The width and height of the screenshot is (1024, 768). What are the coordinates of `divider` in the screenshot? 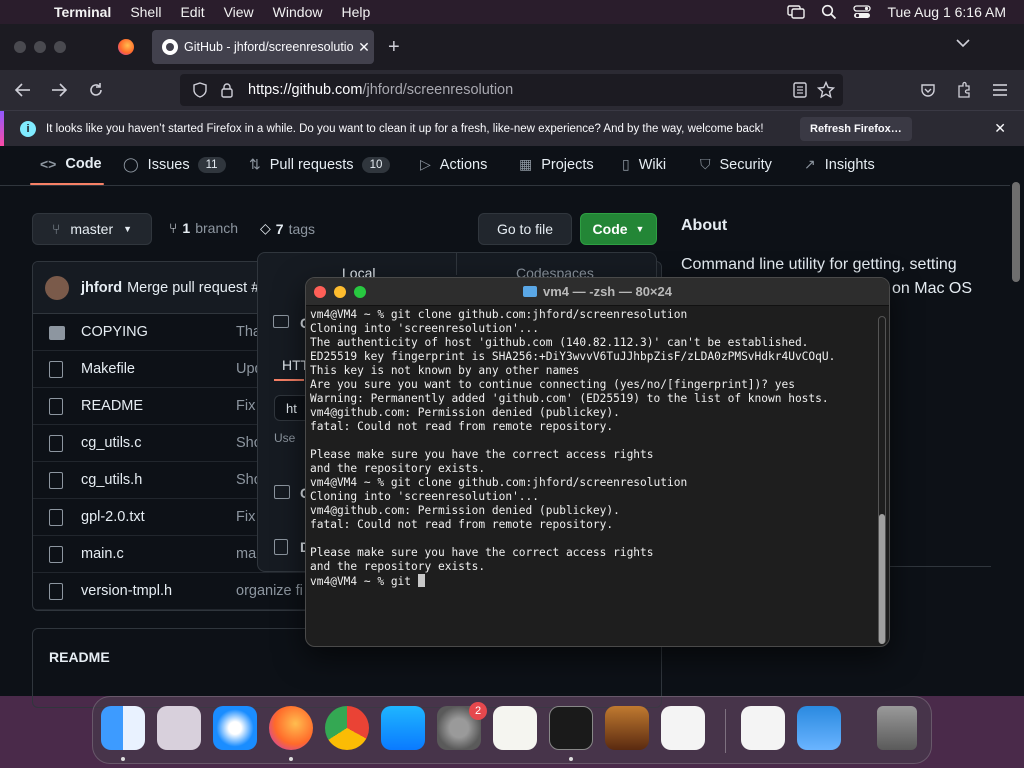 It's located at (456, 264).